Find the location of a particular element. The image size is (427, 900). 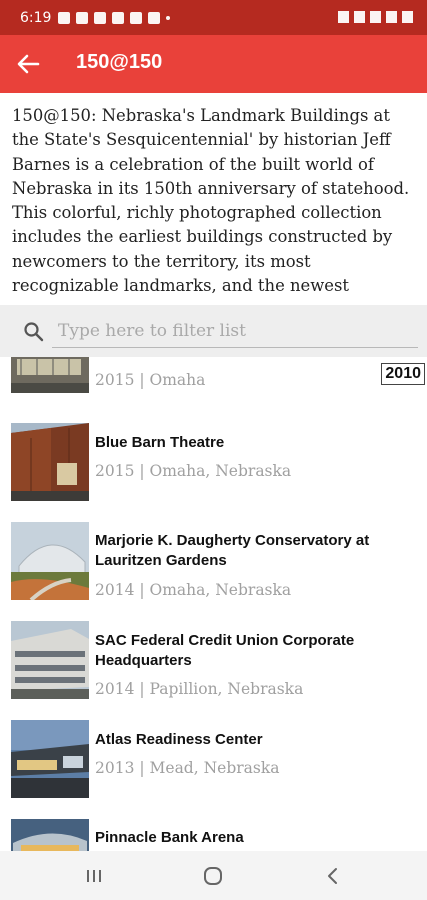

more-dot-icon is located at coordinates (168, 18).